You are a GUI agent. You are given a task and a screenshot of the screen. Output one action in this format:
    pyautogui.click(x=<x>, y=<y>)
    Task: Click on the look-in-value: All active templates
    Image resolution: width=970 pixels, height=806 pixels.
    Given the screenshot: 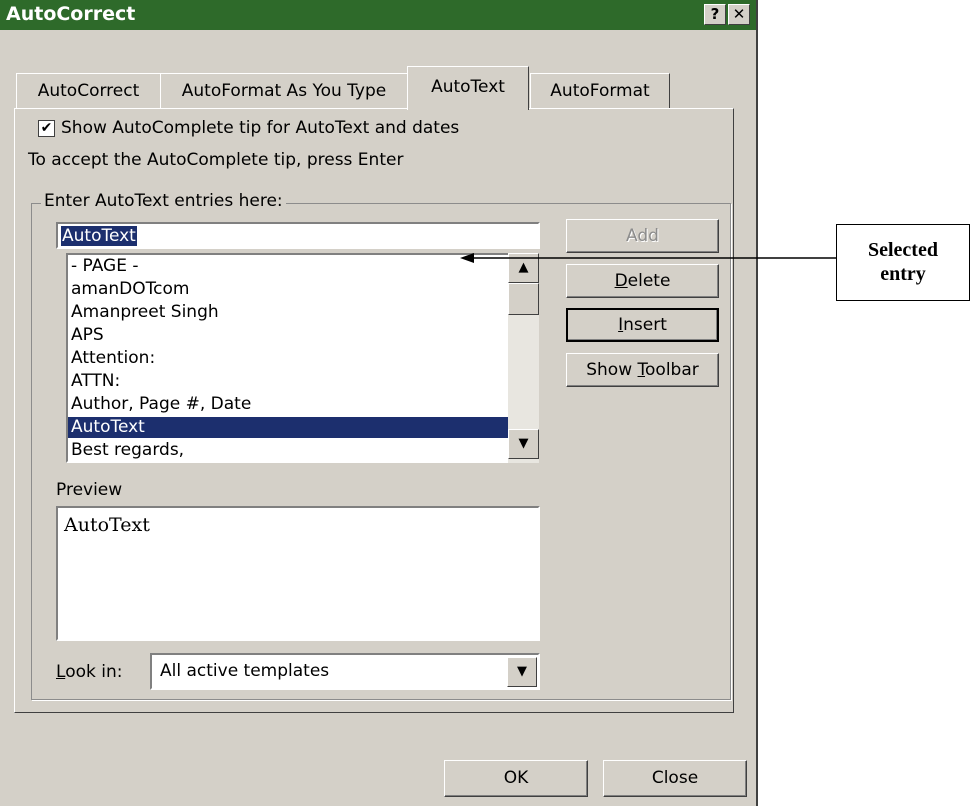 What is the action you would take?
    pyautogui.click(x=245, y=671)
    